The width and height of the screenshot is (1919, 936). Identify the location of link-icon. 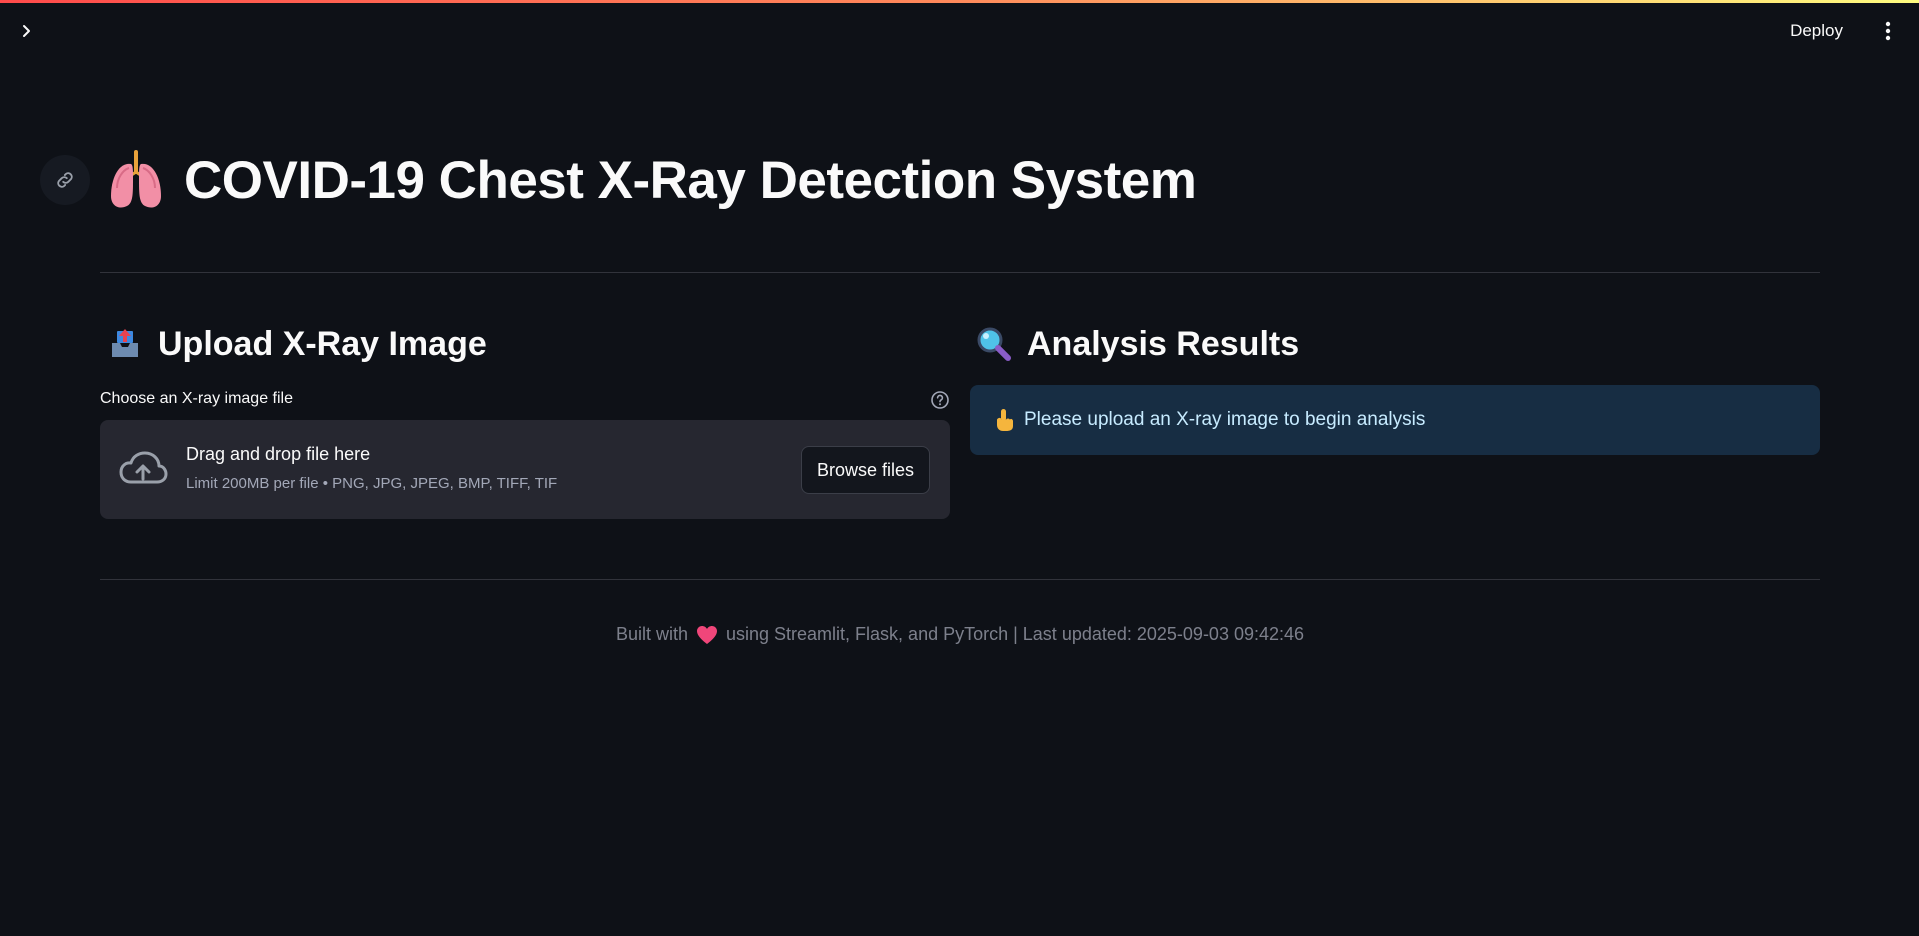
(65, 180).